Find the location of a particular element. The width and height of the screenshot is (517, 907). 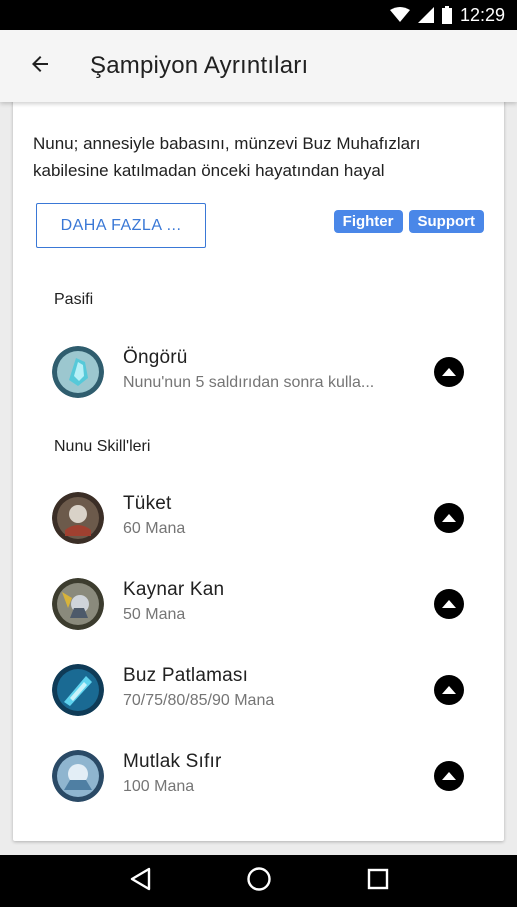

skill-icon-tuket is located at coordinates (78, 518).